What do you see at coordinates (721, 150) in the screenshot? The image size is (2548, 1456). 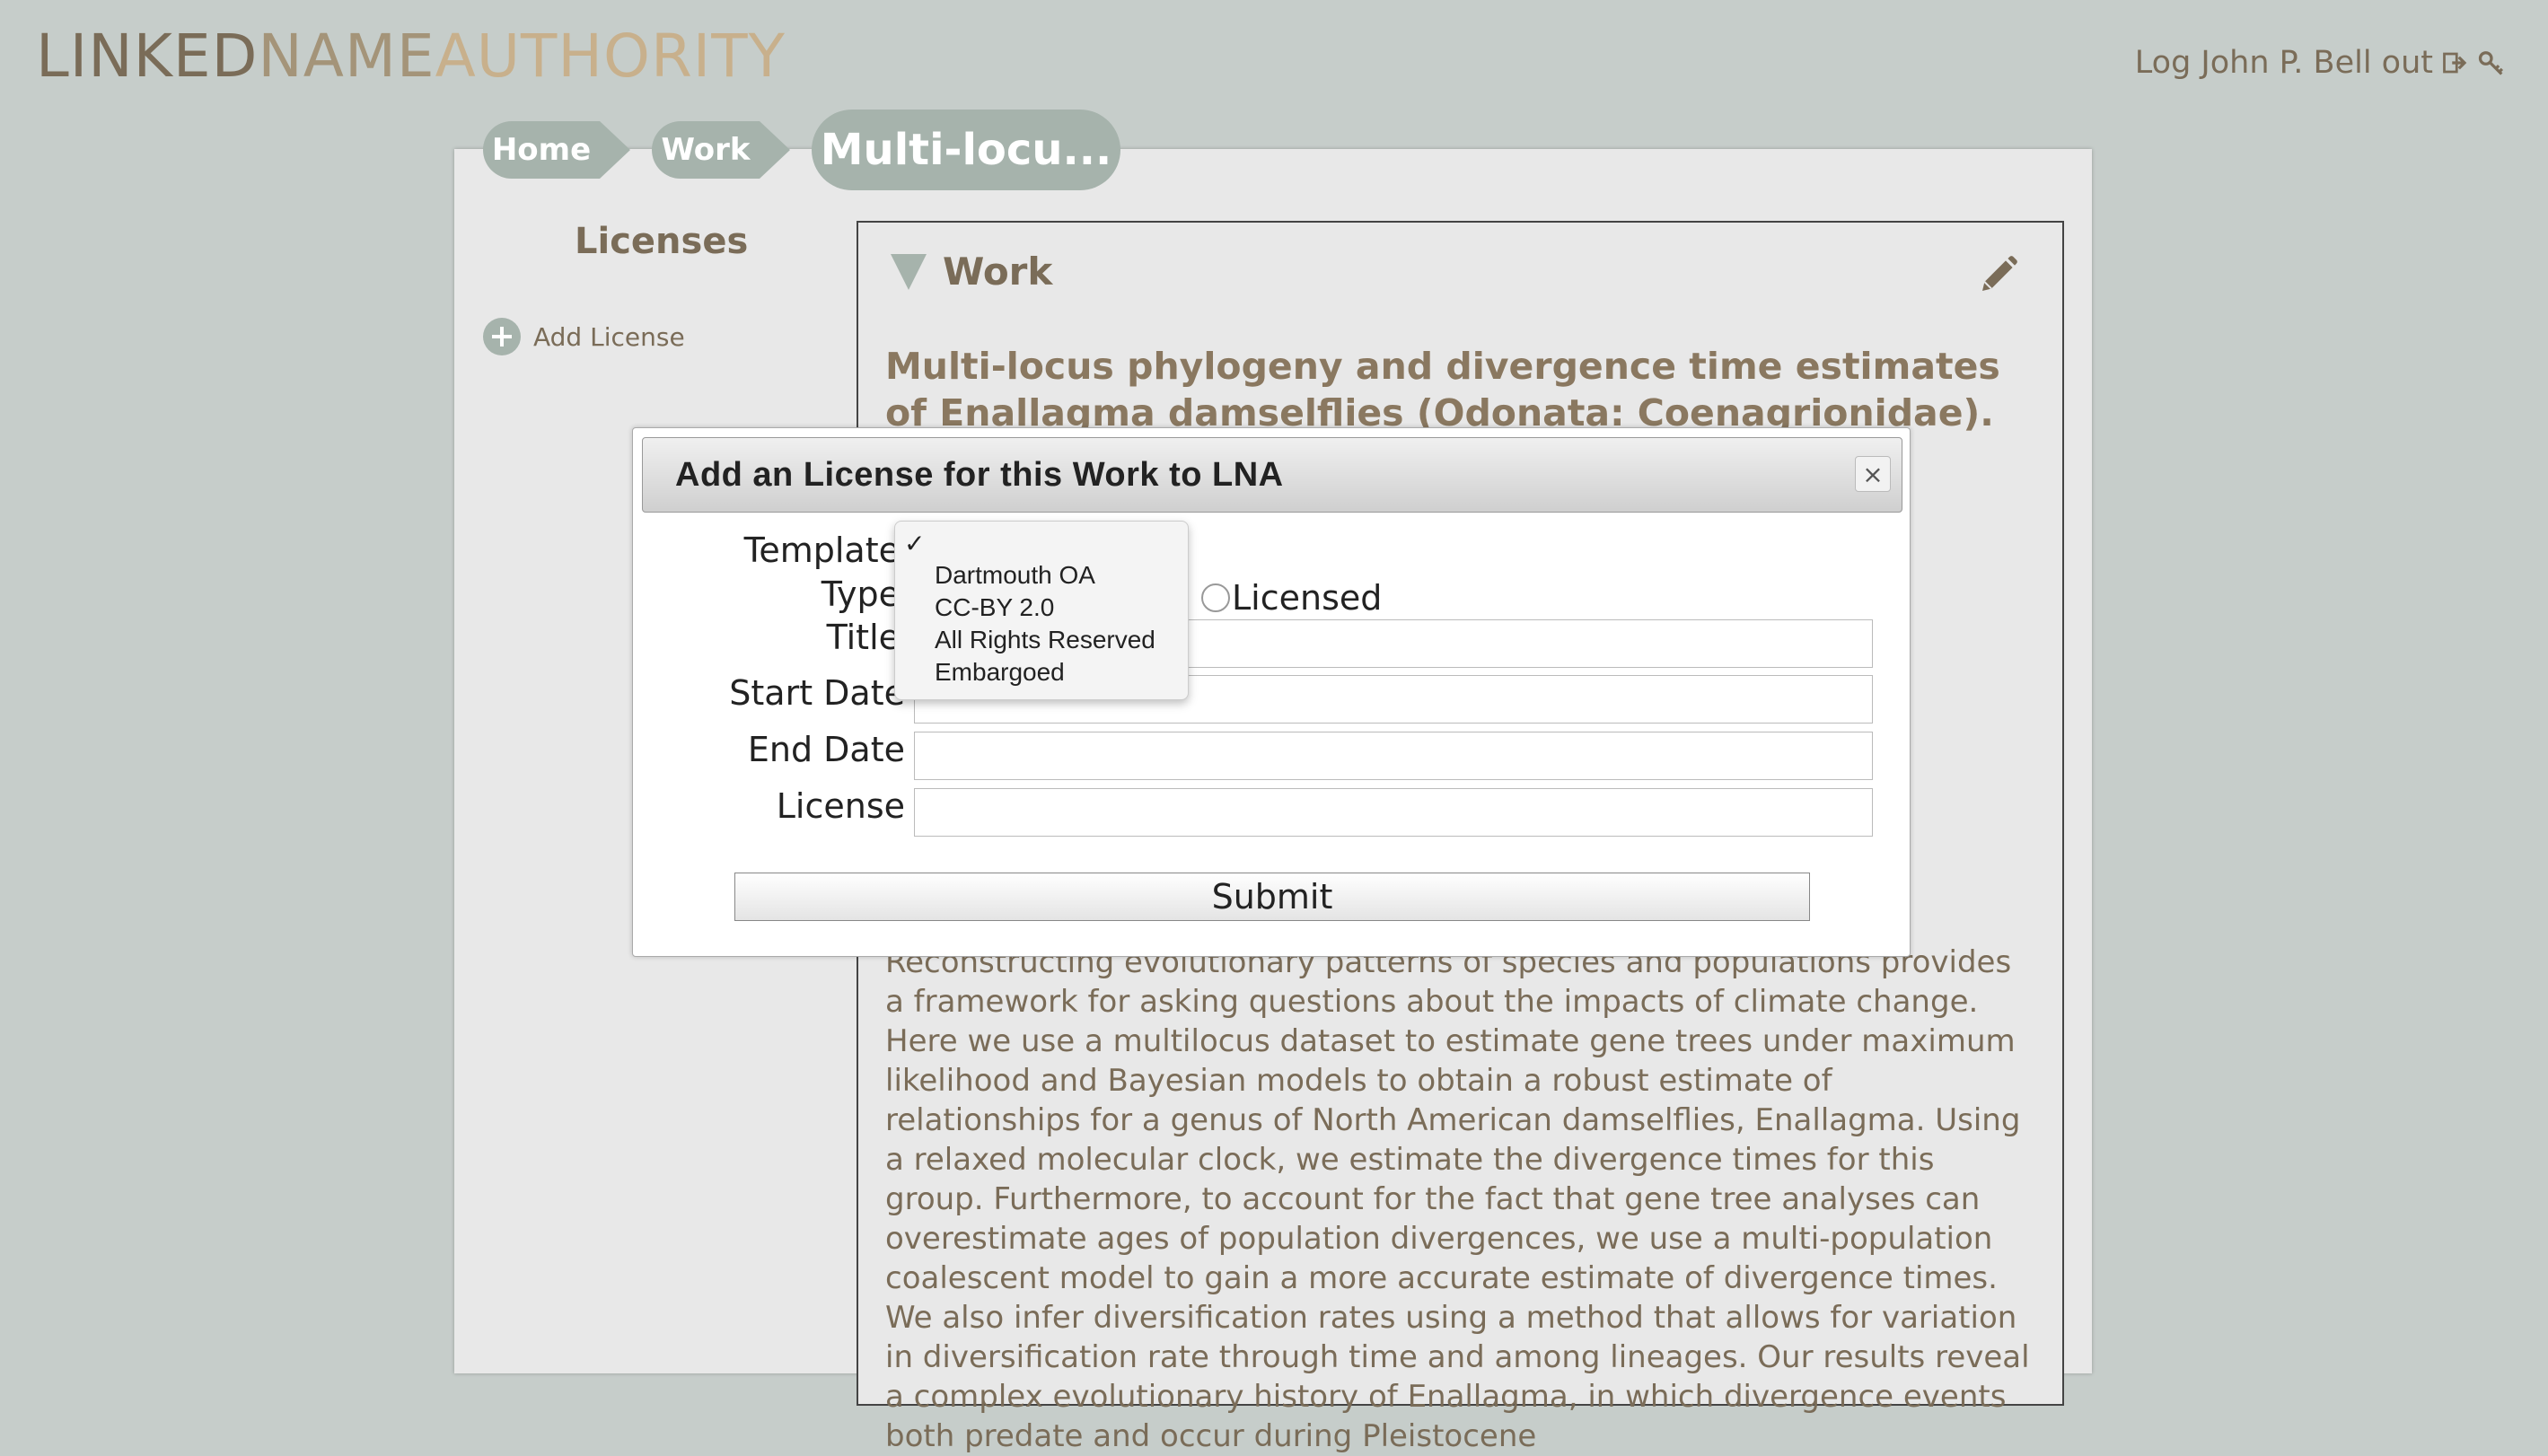 I see `breadcrumb-work: Work` at bounding box center [721, 150].